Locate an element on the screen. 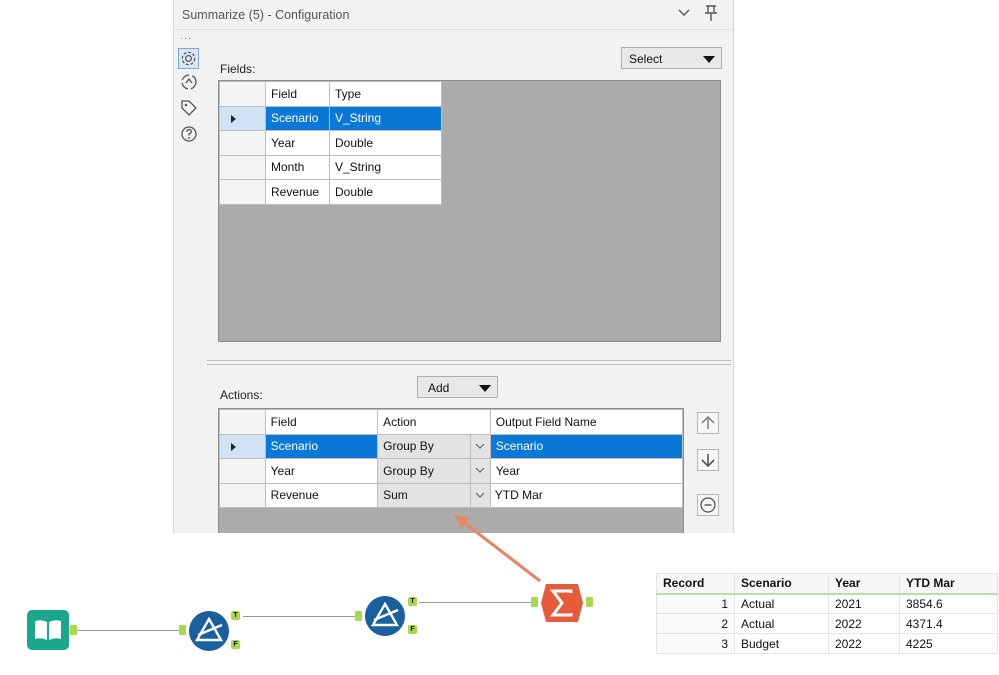 Image resolution: width=999 pixels, height=675 pixels. record-cell: 2 is located at coordinates (695, 623).